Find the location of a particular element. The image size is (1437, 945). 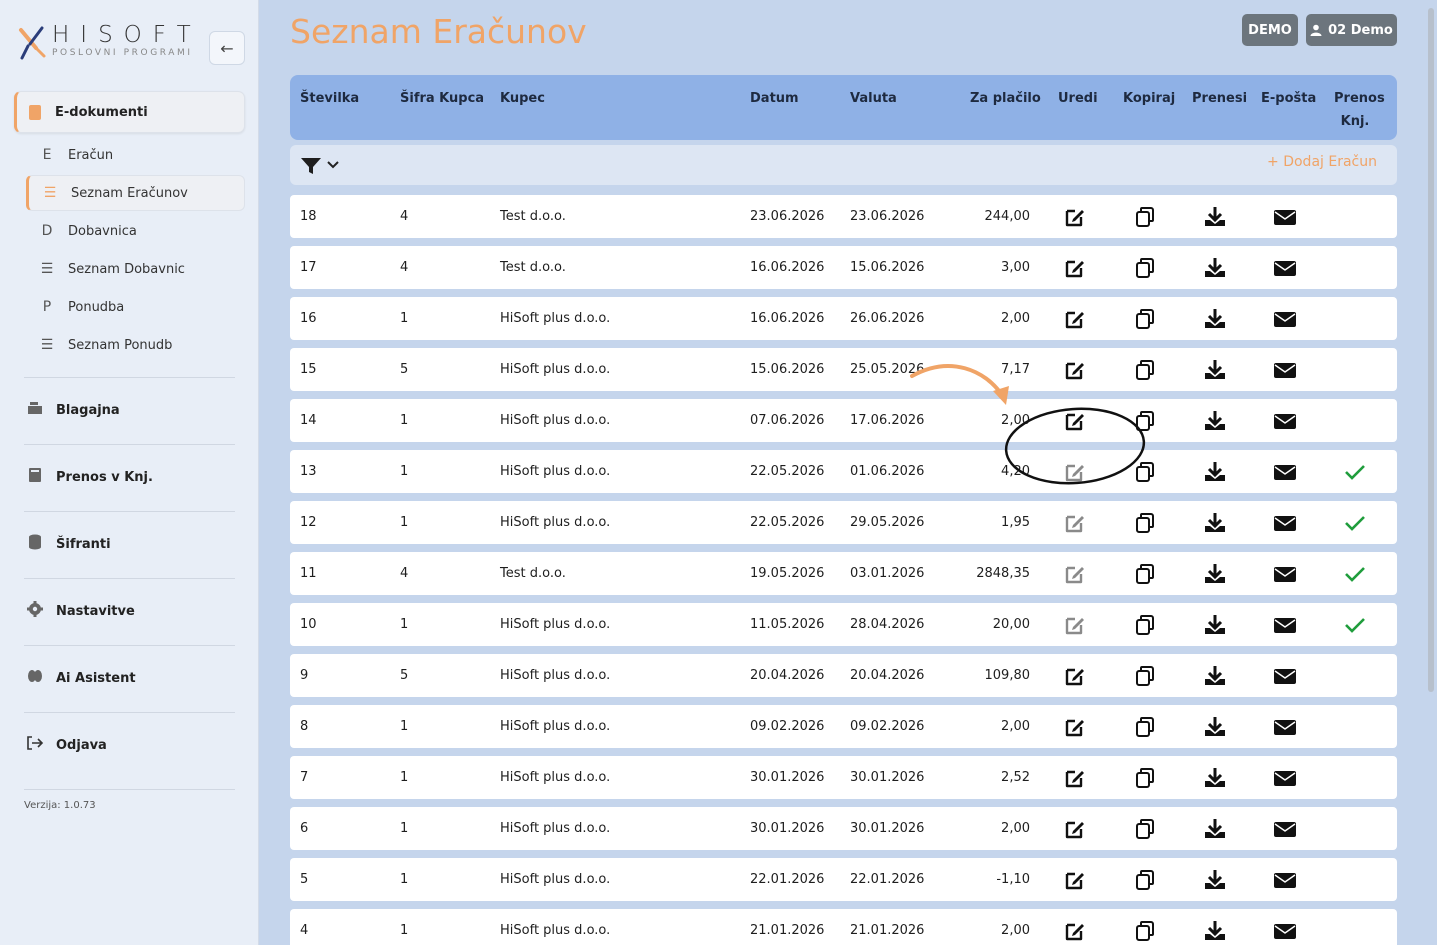

sidebar-item-seznam-dobavnic: ☰ Seznam Dobavnic is located at coordinates (135, 269).